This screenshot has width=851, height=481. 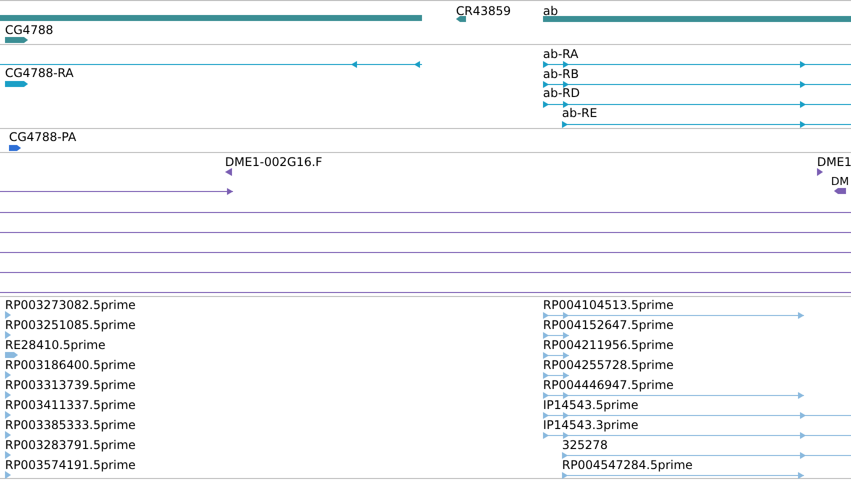 What do you see at coordinates (55, 345) in the screenshot?
I see `feature-label: RE28410.5prime` at bounding box center [55, 345].